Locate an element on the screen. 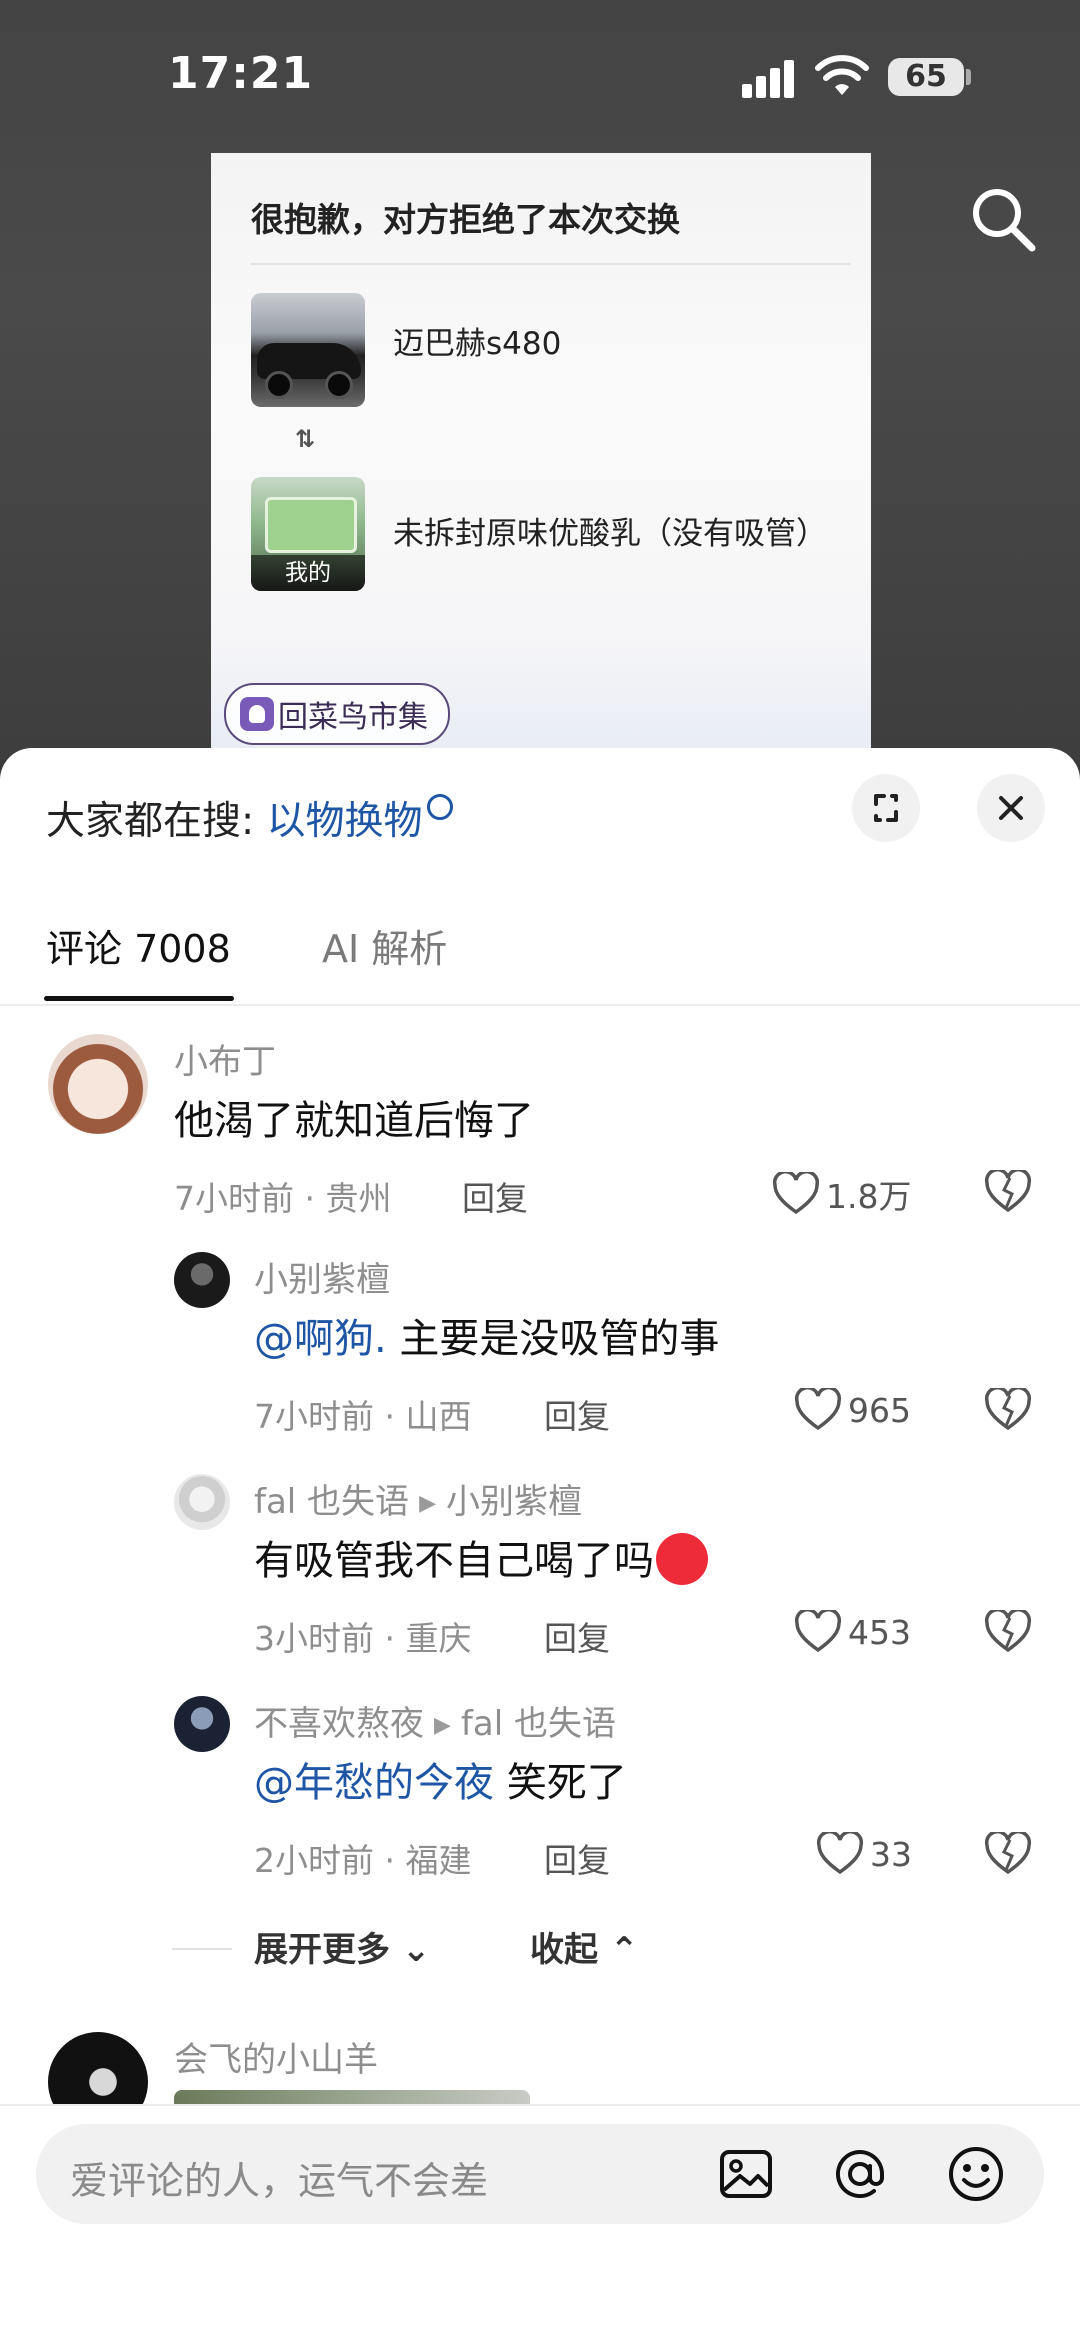 The width and height of the screenshot is (1080, 2341). comment-input-bar: 爱评论的人，运气不会差 is located at coordinates (540, 2222).